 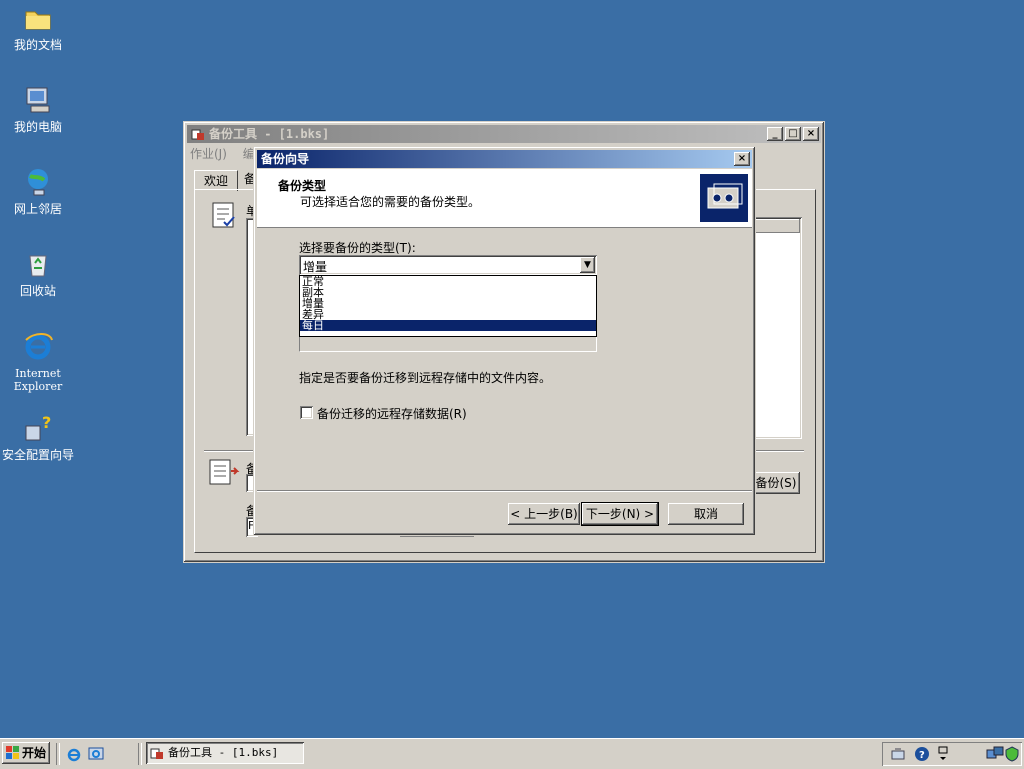 What do you see at coordinates (37, 209) in the screenshot?
I see `desktop-icon-label: 网上邻居` at bounding box center [37, 209].